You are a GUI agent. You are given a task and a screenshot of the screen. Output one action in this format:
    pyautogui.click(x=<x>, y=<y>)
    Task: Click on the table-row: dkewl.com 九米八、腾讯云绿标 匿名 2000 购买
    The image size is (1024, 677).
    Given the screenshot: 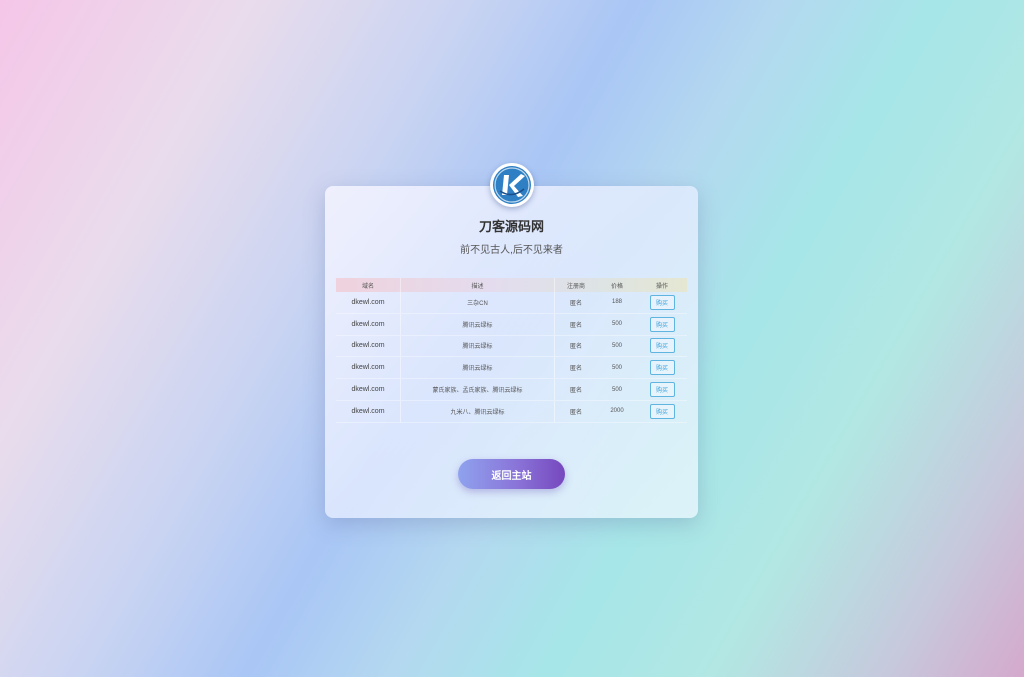 What is the action you would take?
    pyautogui.click(x=511, y=411)
    